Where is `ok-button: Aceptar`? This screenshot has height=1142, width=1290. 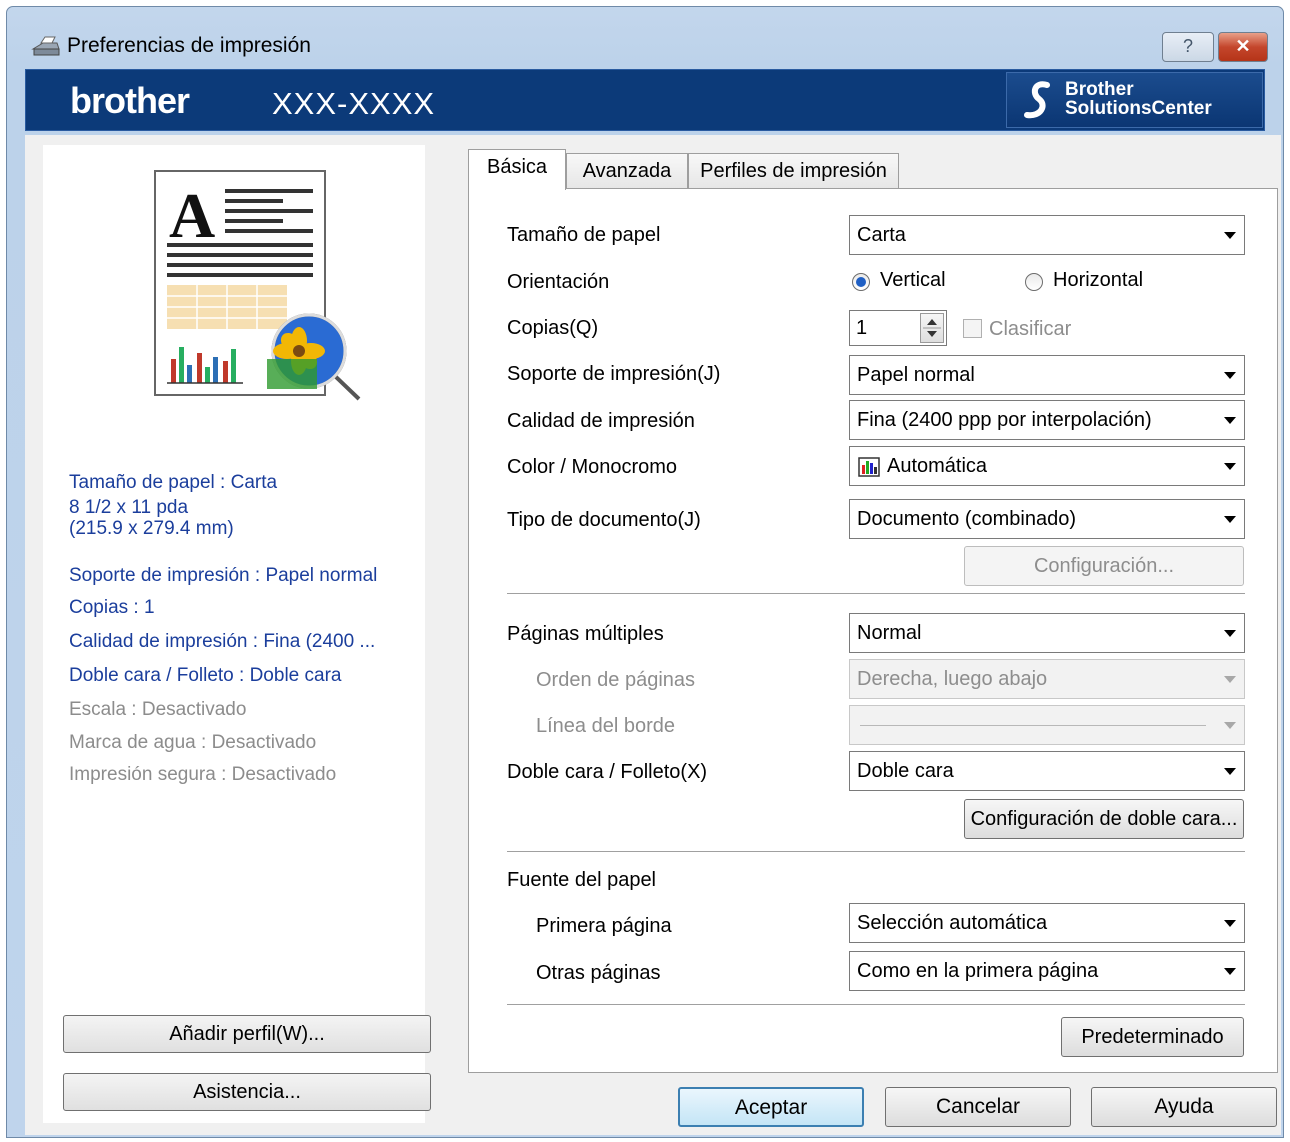 ok-button: Aceptar is located at coordinates (771, 1107).